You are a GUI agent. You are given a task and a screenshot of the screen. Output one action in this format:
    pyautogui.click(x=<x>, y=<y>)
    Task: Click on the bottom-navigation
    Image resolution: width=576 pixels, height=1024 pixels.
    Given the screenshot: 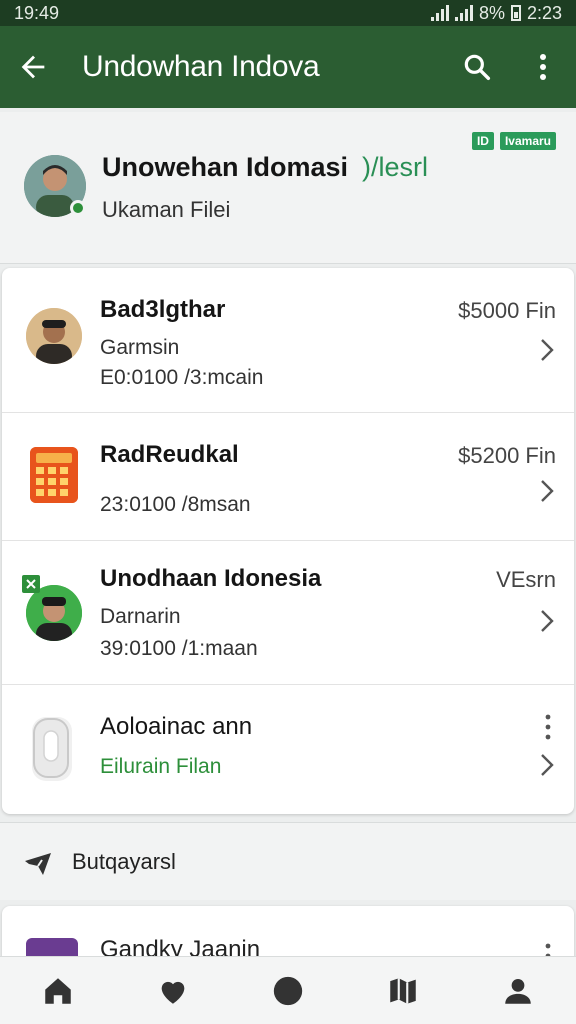 What is the action you would take?
    pyautogui.click(x=288, y=990)
    